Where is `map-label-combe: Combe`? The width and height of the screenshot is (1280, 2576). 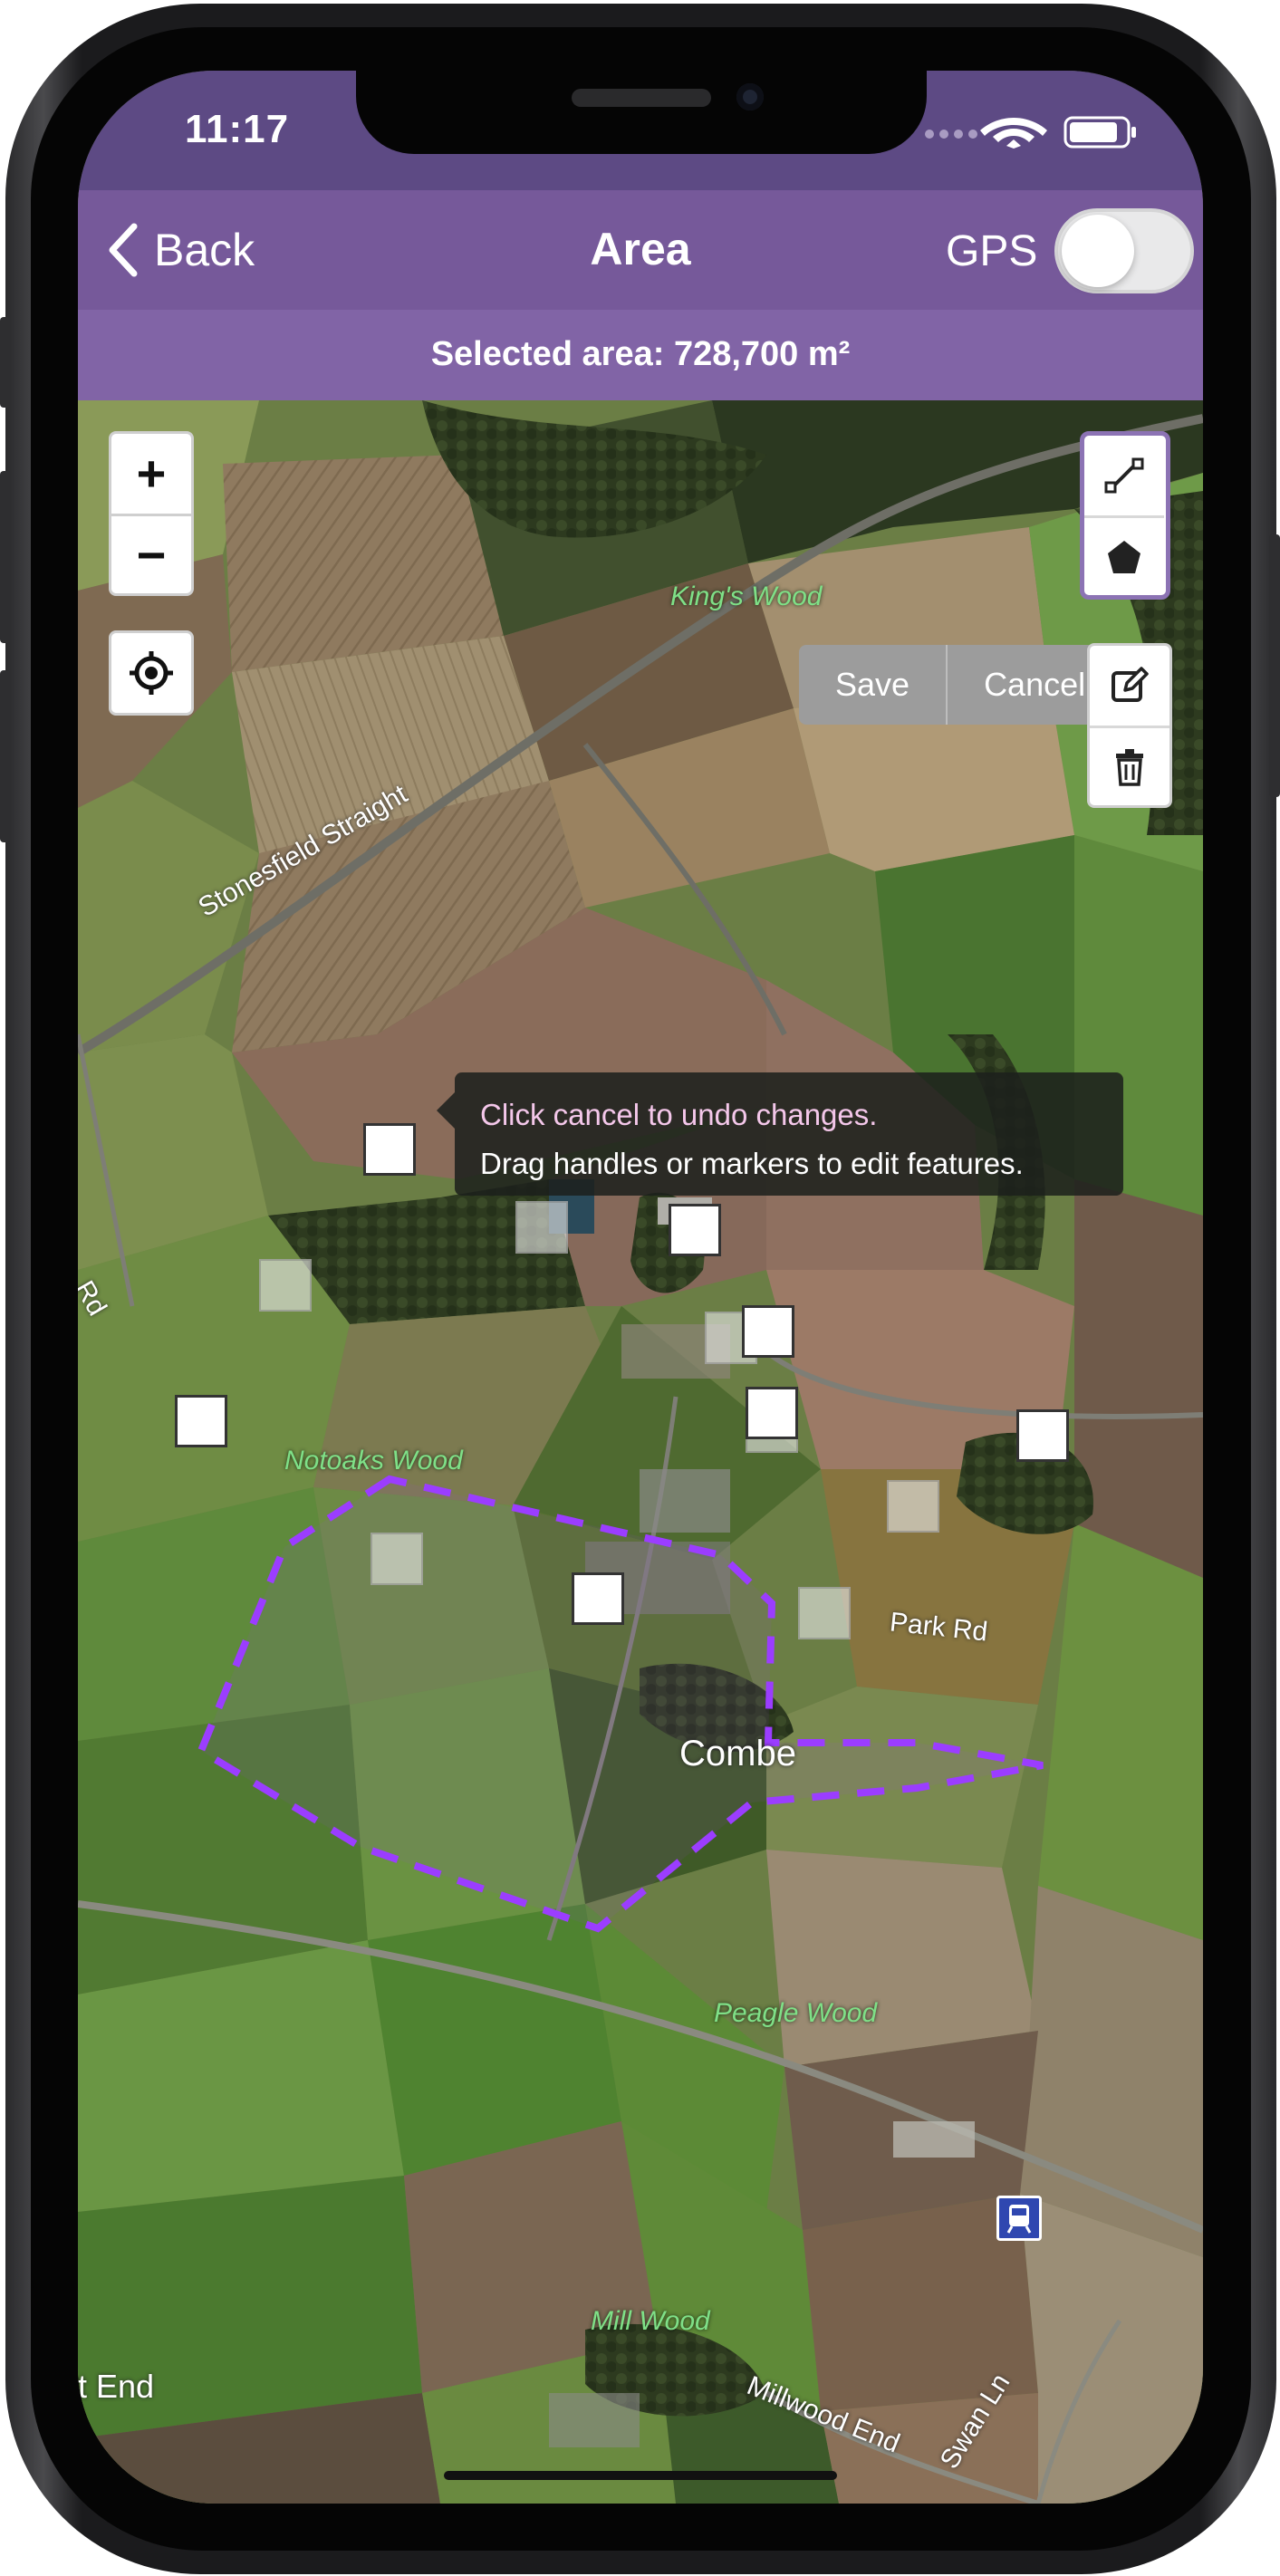
map-label-combe: Combe is located at coordinates (738, 1753).